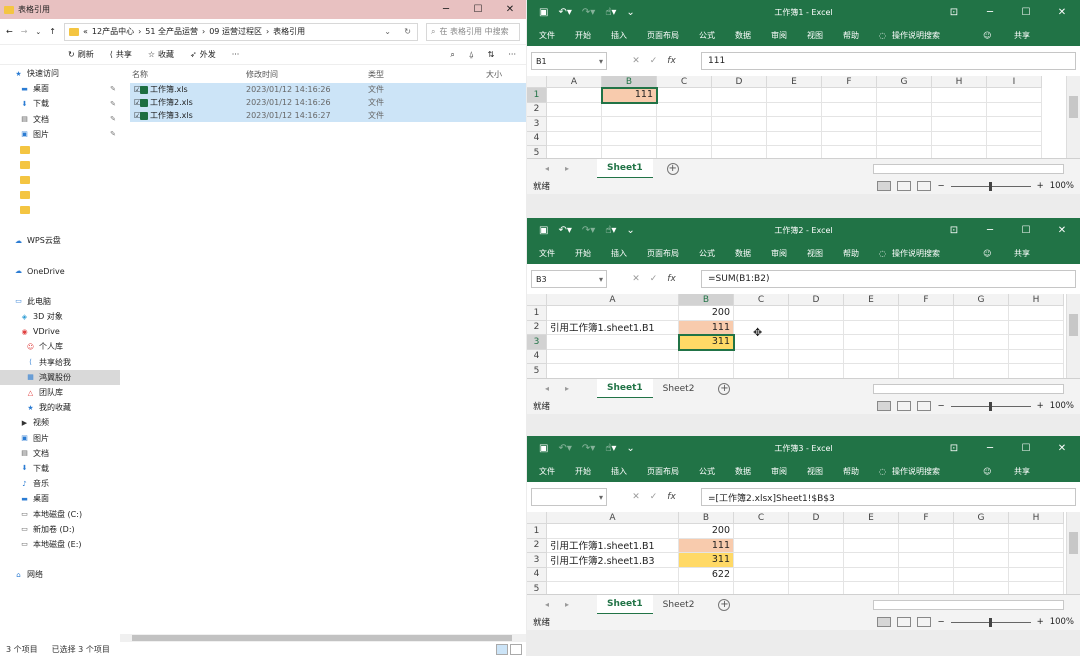 The width and height of the screenshot is (1080, 656). Describe the element at coordinates (81, 54) in the screenshot. I see `refresh-button: ↻ 刷新` at that location.